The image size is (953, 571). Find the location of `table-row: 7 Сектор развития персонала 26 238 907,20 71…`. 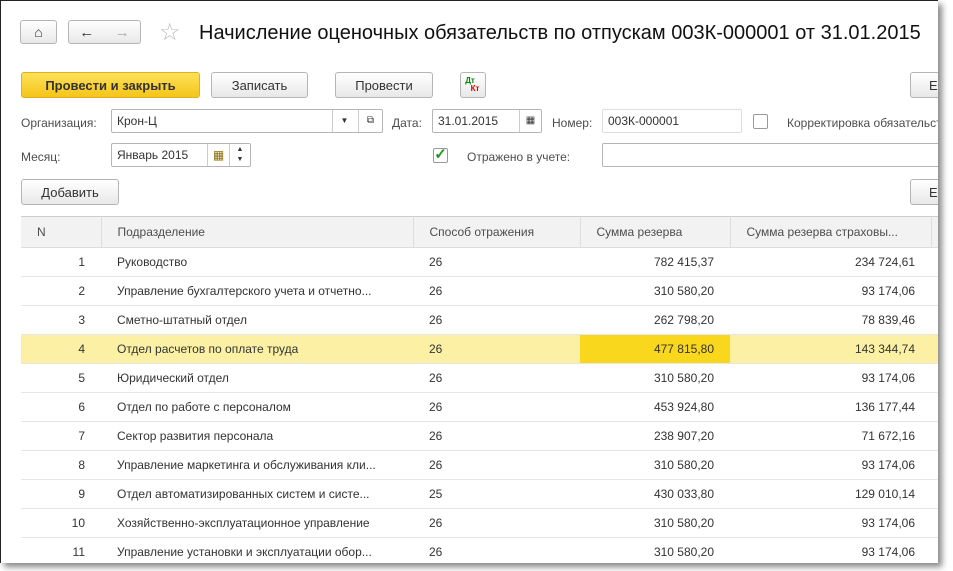

table-row: 7 Сектор развития персонала 26 238 907,20 71… is located at coordinates (479, 436).